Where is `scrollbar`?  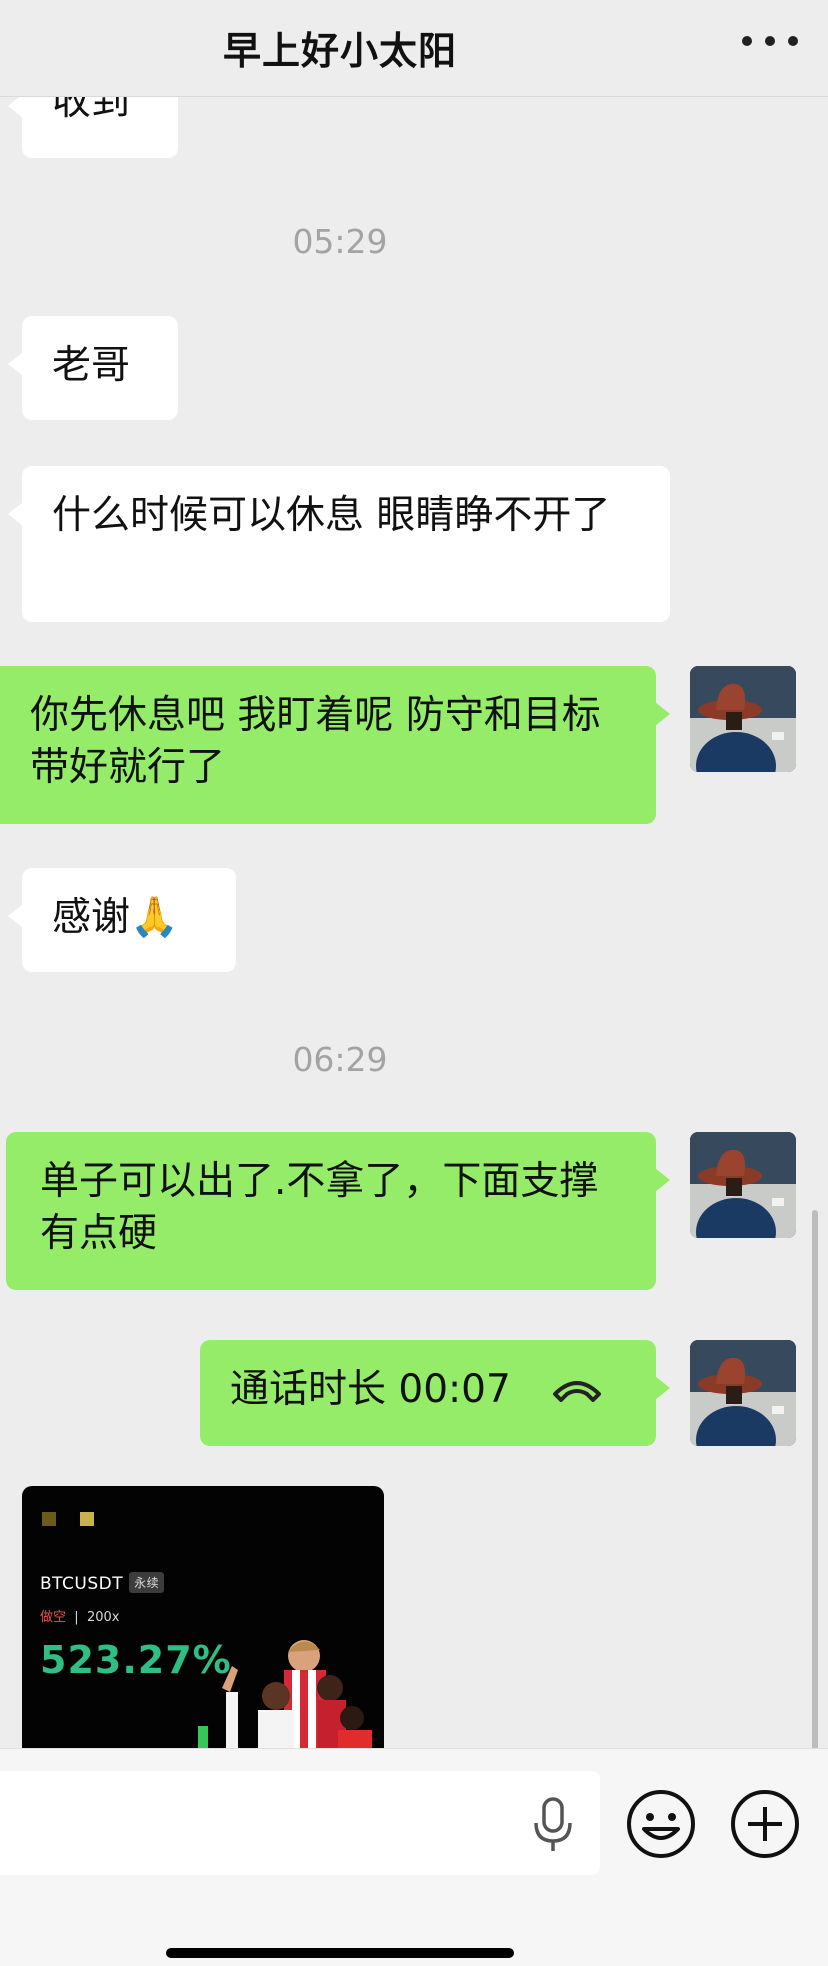 scrollbar is located at coordinates (815, 1479).